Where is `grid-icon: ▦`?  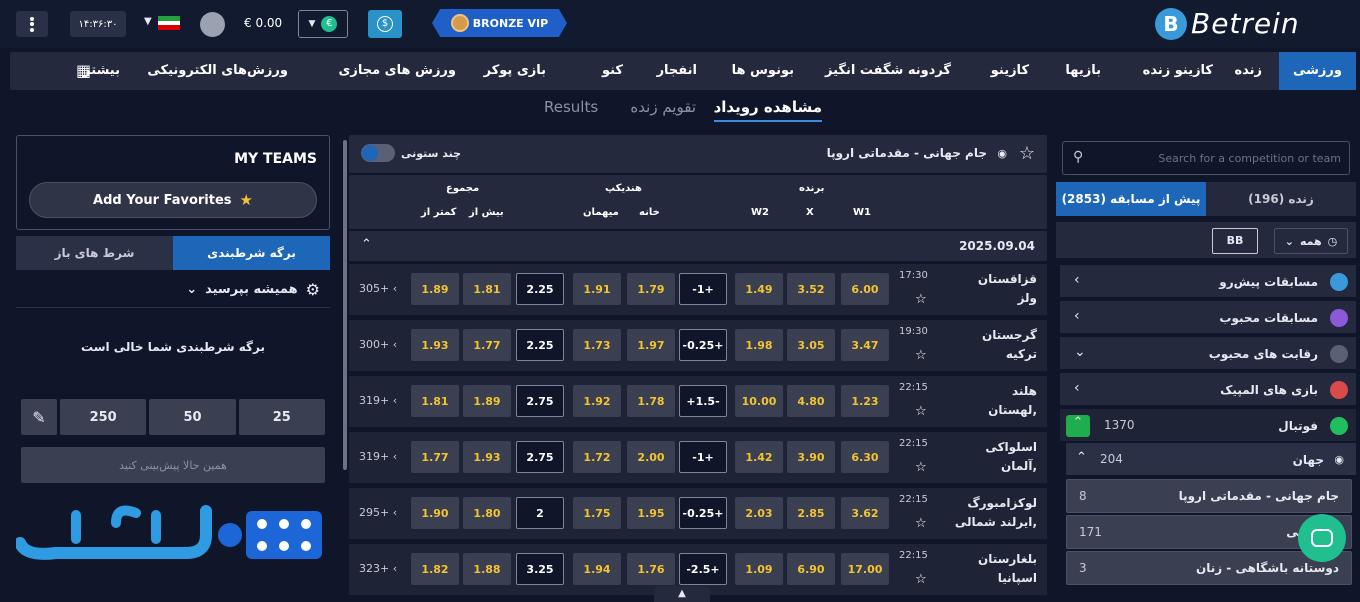
grid-icon: ▦ is located at coordinates (83, 71).